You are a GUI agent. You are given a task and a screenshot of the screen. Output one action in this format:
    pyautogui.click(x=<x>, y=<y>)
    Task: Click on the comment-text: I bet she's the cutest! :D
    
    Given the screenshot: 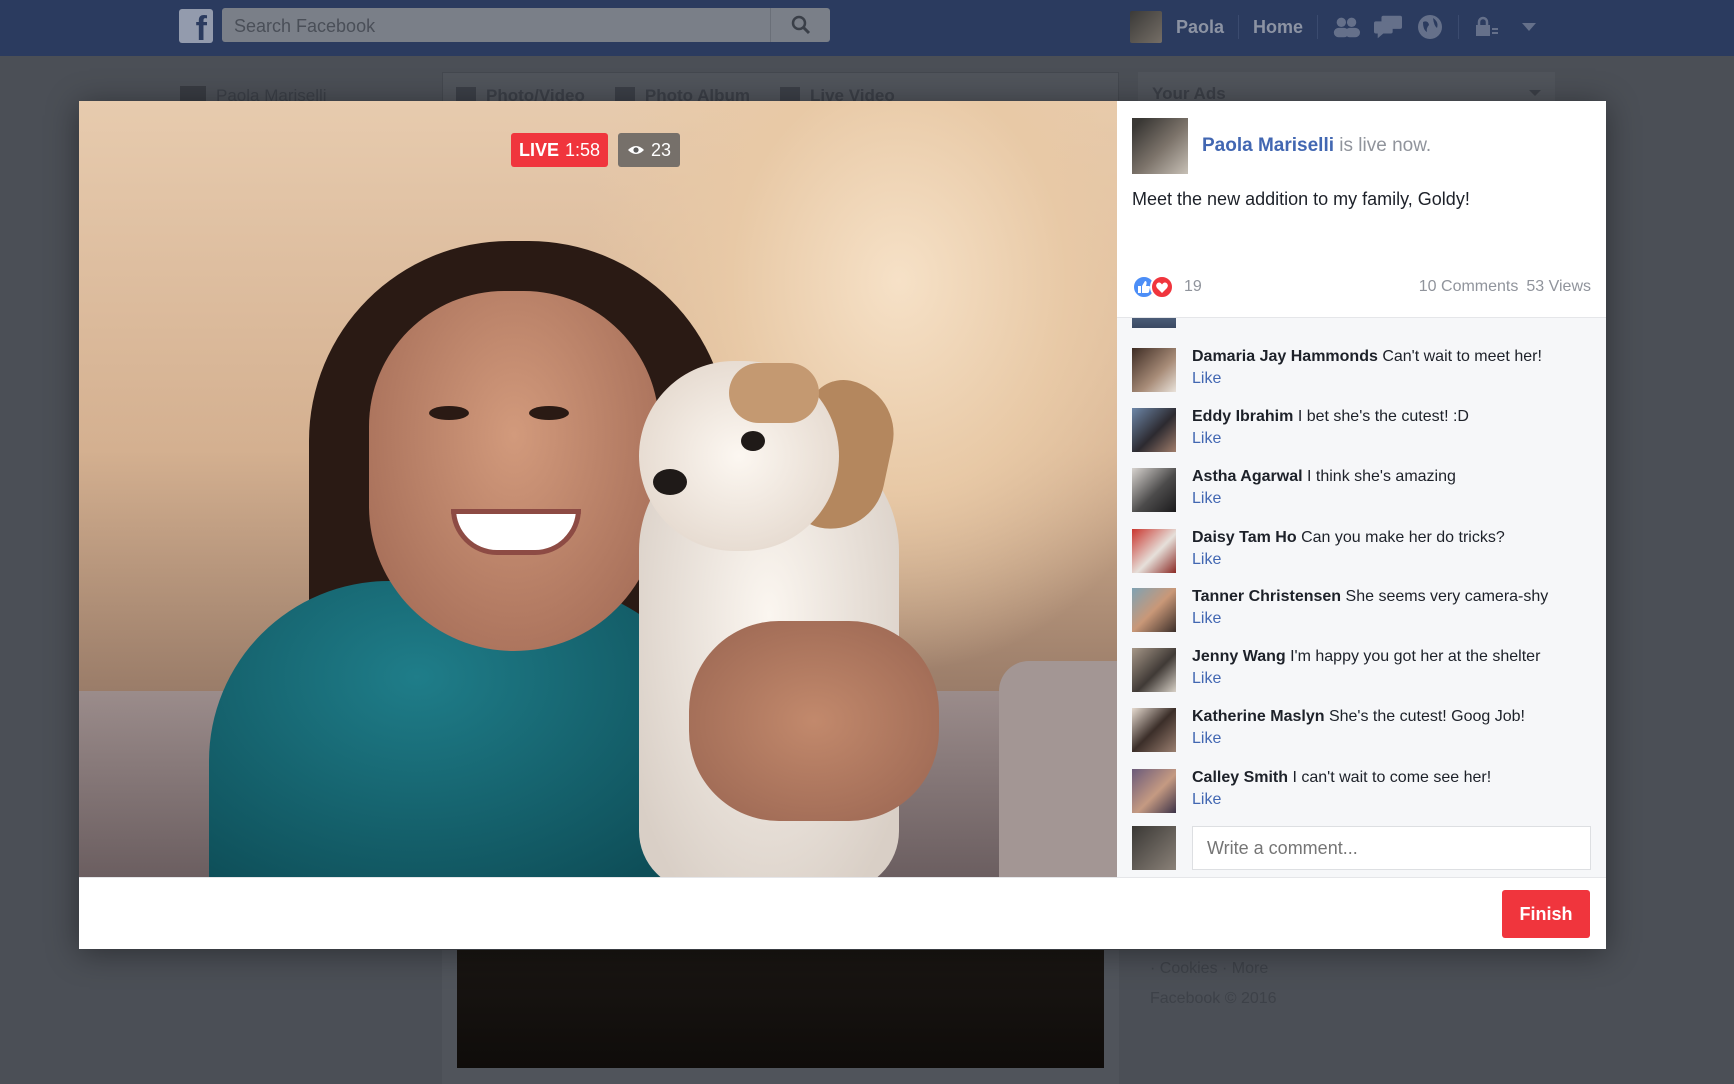 What is the action you would take?
    pyautogui.click(x=1383, y=416)
    